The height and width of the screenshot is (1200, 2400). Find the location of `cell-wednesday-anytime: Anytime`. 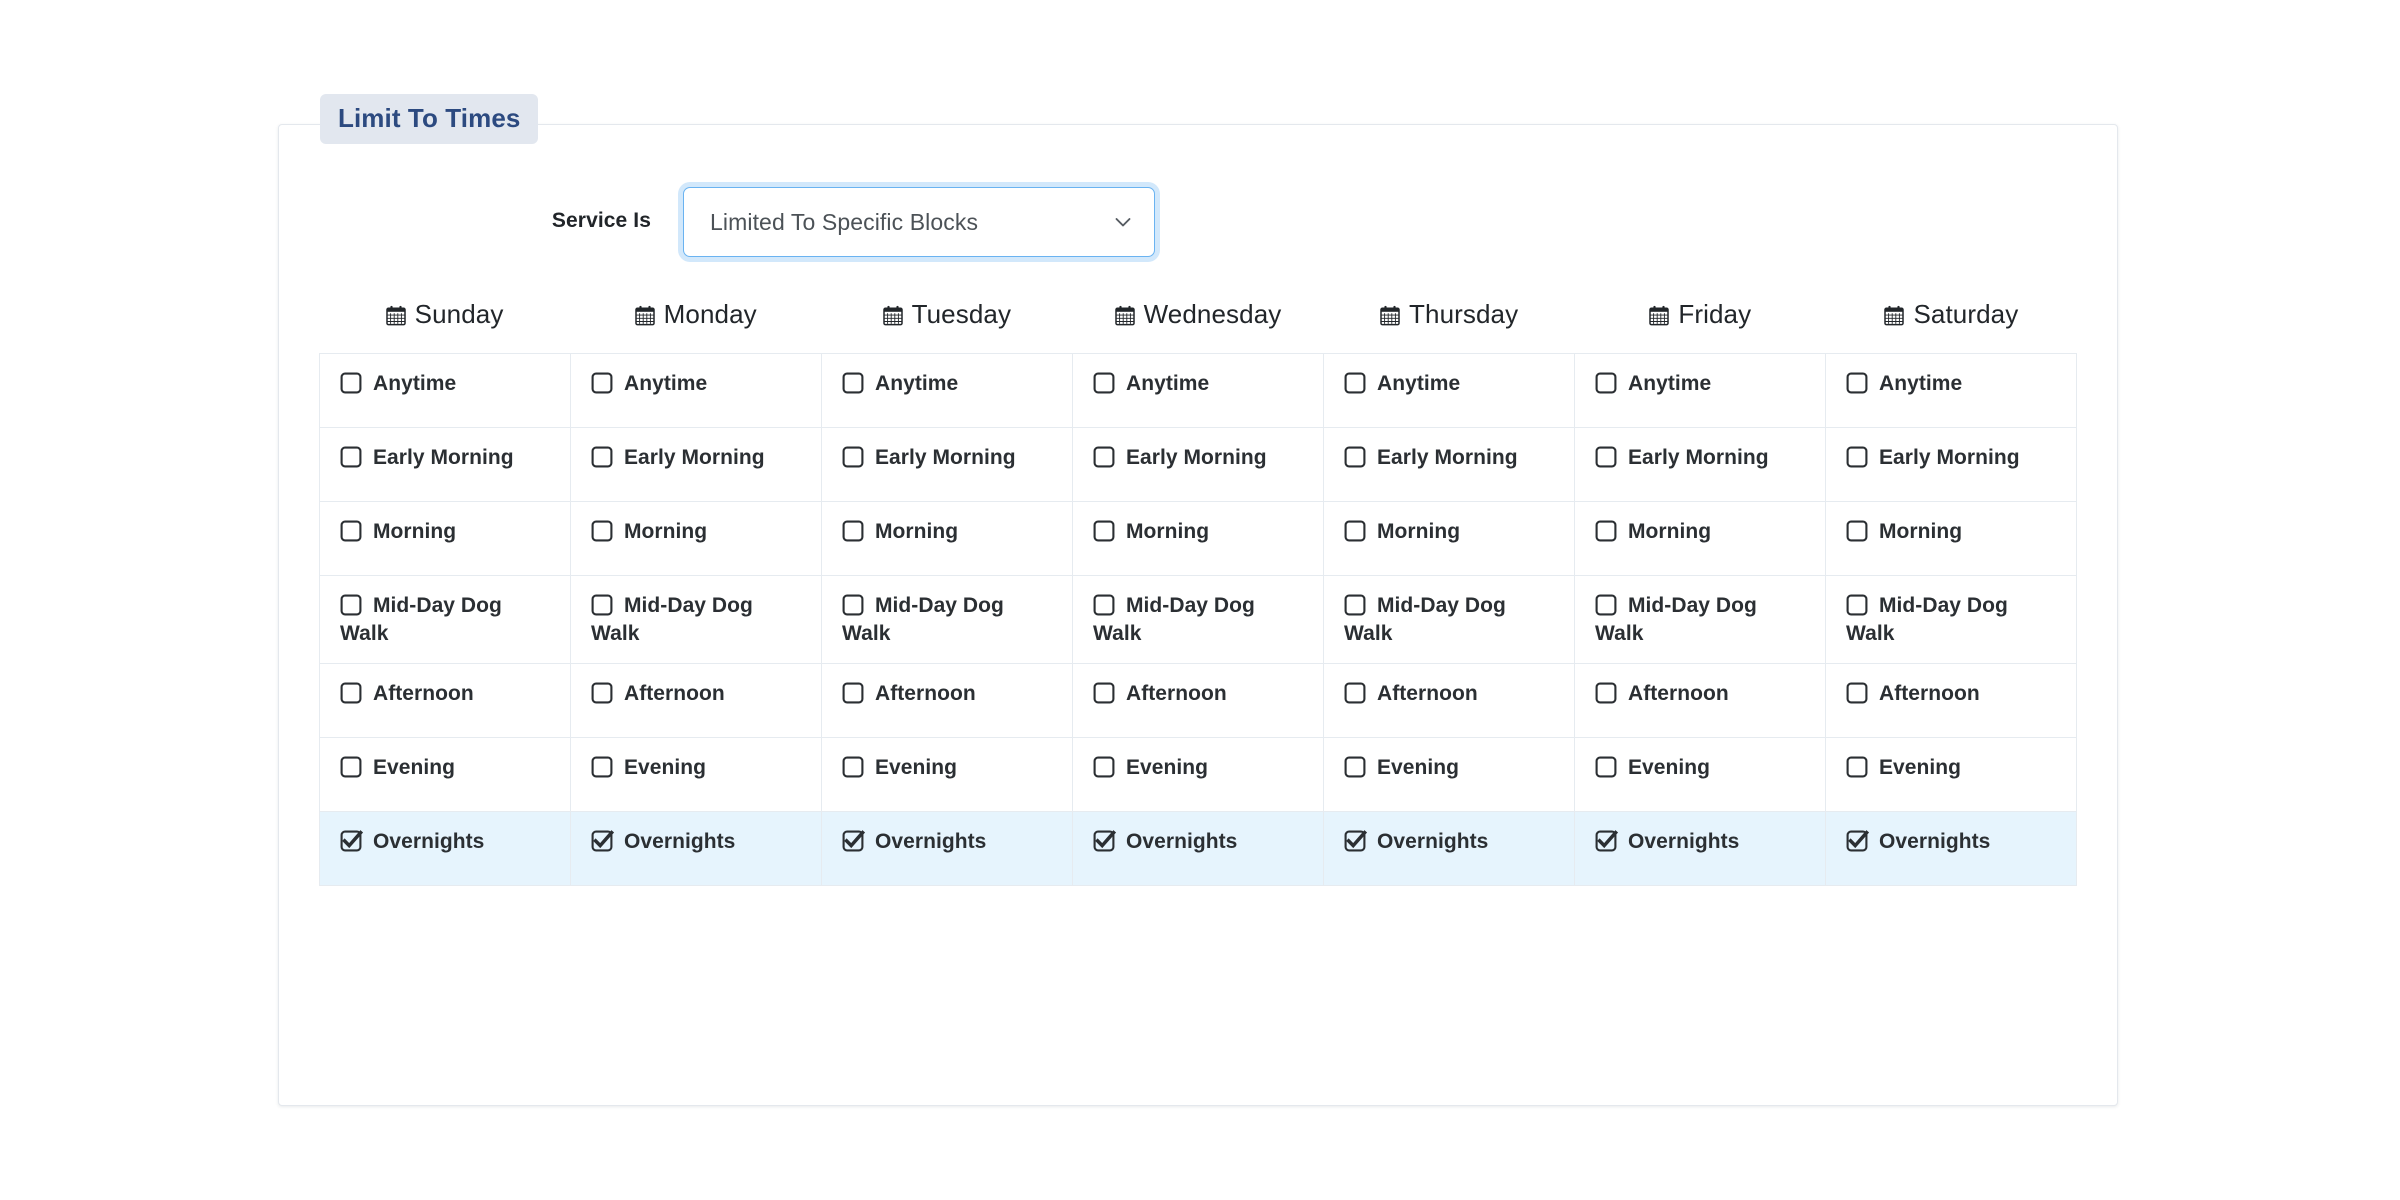

cell-wednesday-anytime: Anytime is located at coordinates (1198, 390).